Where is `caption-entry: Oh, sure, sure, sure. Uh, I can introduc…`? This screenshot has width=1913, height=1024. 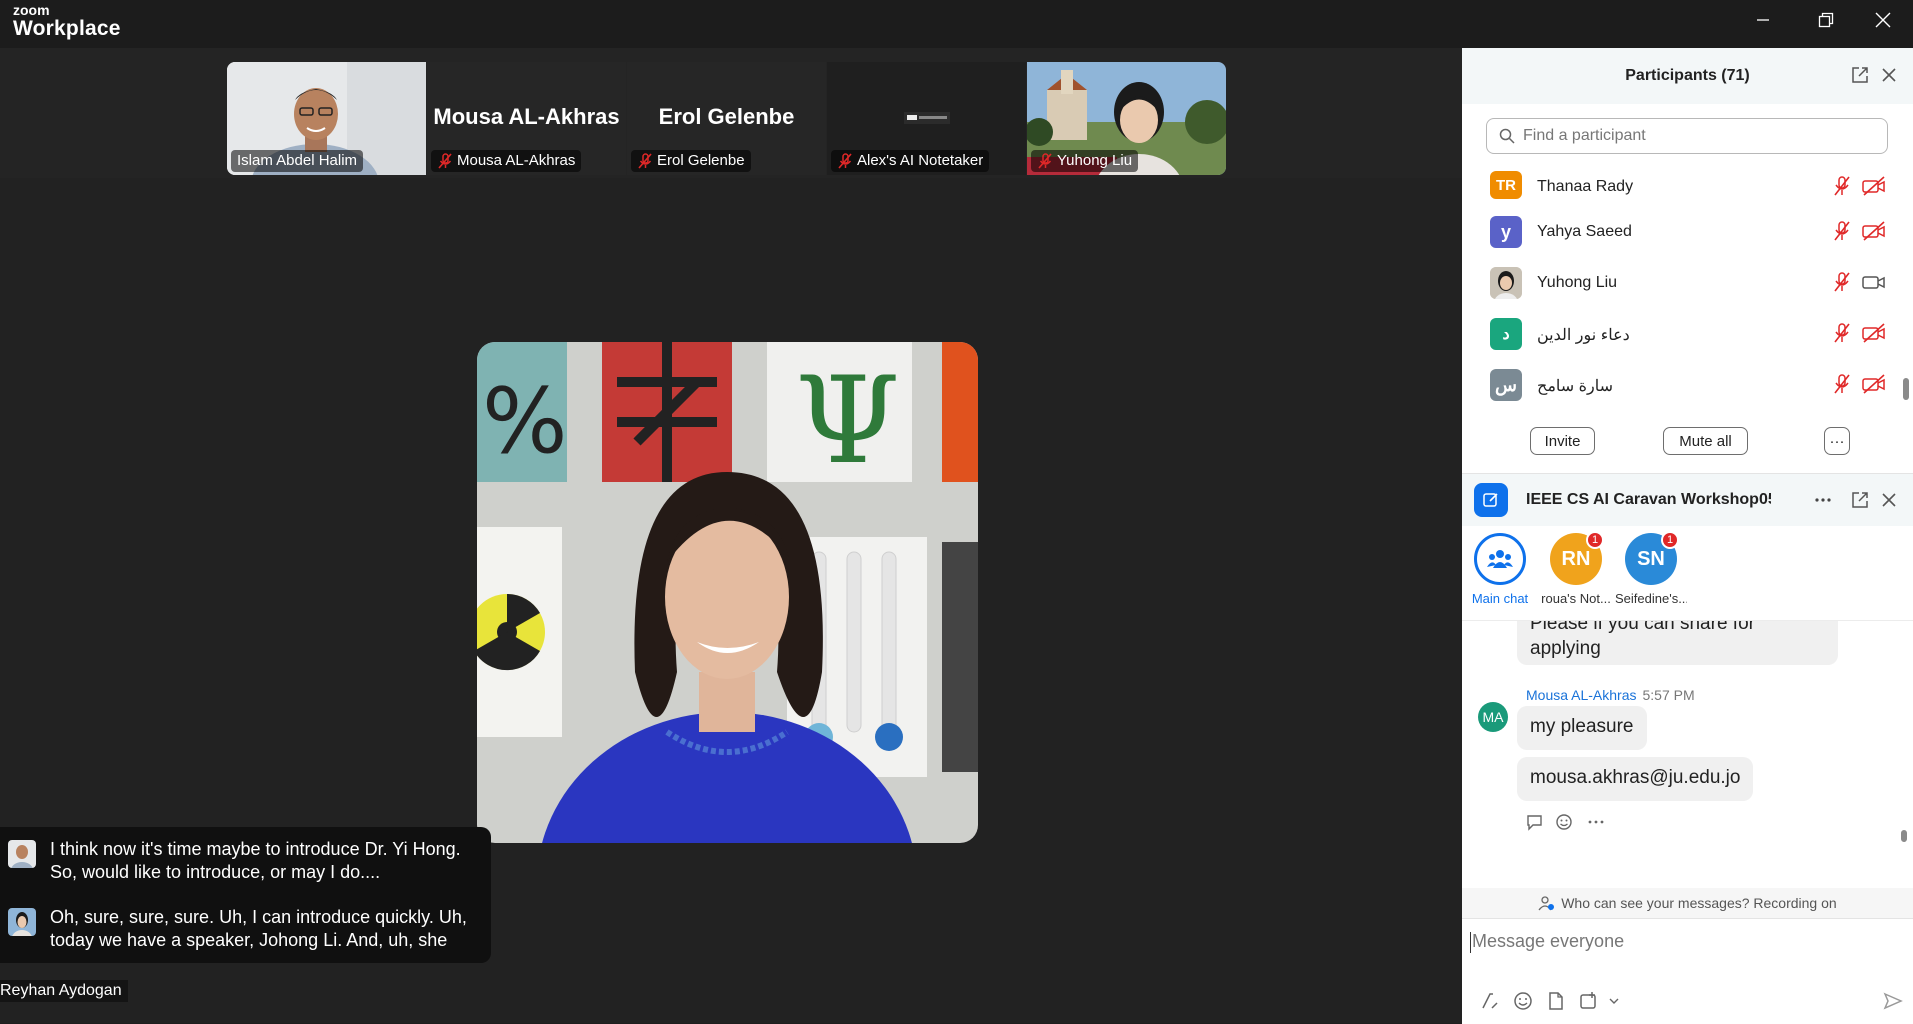
caption-entry: Oh, sure, sure, sure. Uh, I can introduc… is located at coordinates (249, 929).